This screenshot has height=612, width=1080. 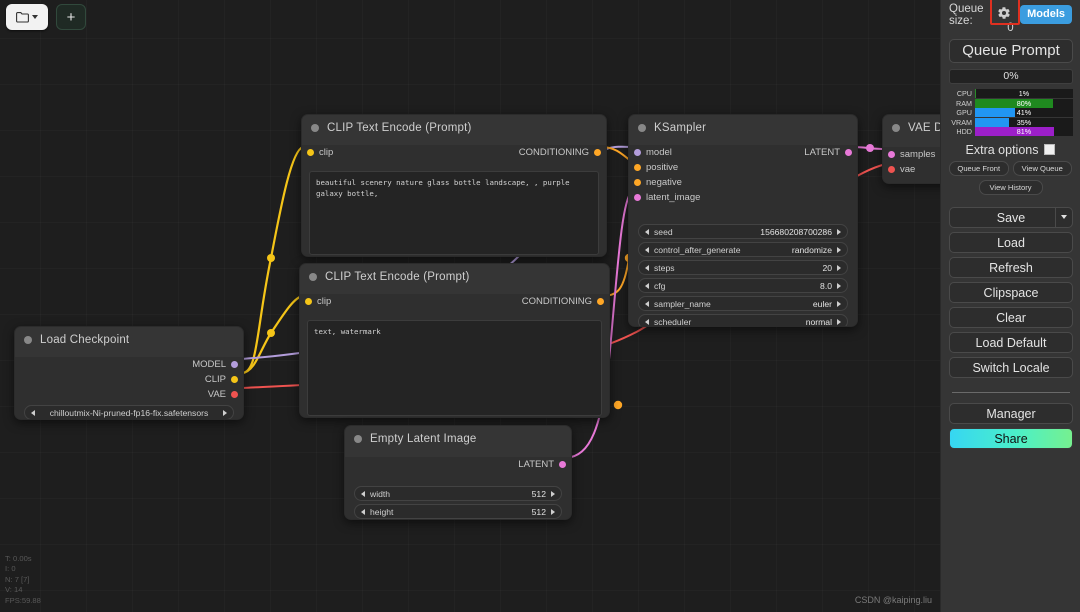 What do you see at coordinates (1011, 413) in the screenshot?
I see `manager-button: Manager` at bounding box center [1011, 413].